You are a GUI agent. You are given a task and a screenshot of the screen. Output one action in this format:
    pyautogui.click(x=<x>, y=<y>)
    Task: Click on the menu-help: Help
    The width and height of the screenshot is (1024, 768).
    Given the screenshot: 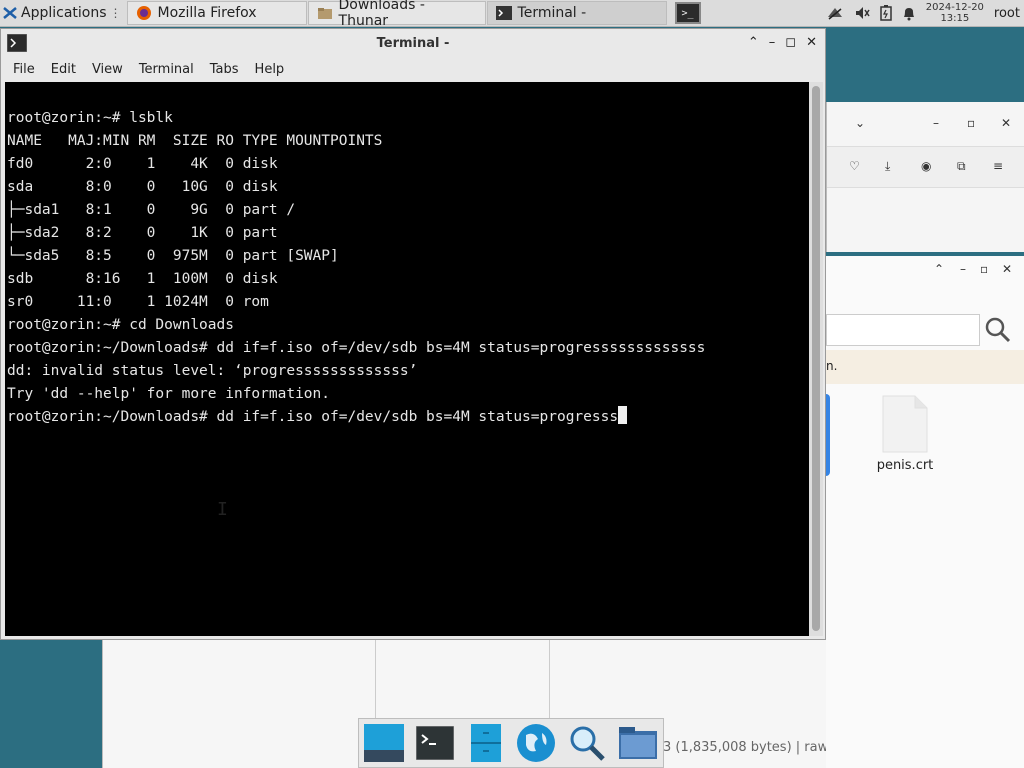 What is the action you would take?
    pyautogui.click(x=270, y=69)
    